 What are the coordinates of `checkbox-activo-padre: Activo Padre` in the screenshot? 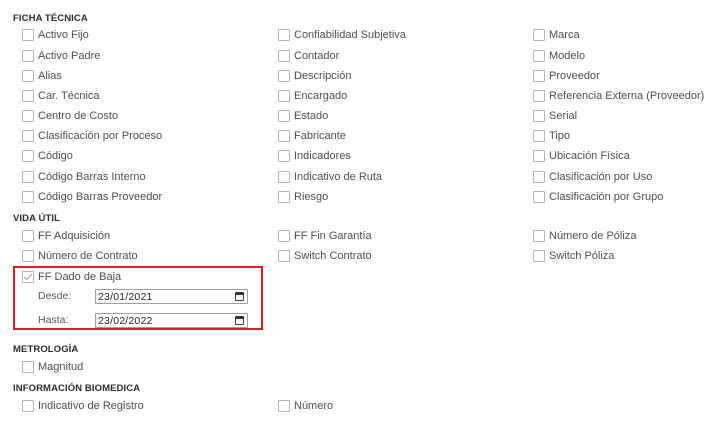 It's located at (61, 56).